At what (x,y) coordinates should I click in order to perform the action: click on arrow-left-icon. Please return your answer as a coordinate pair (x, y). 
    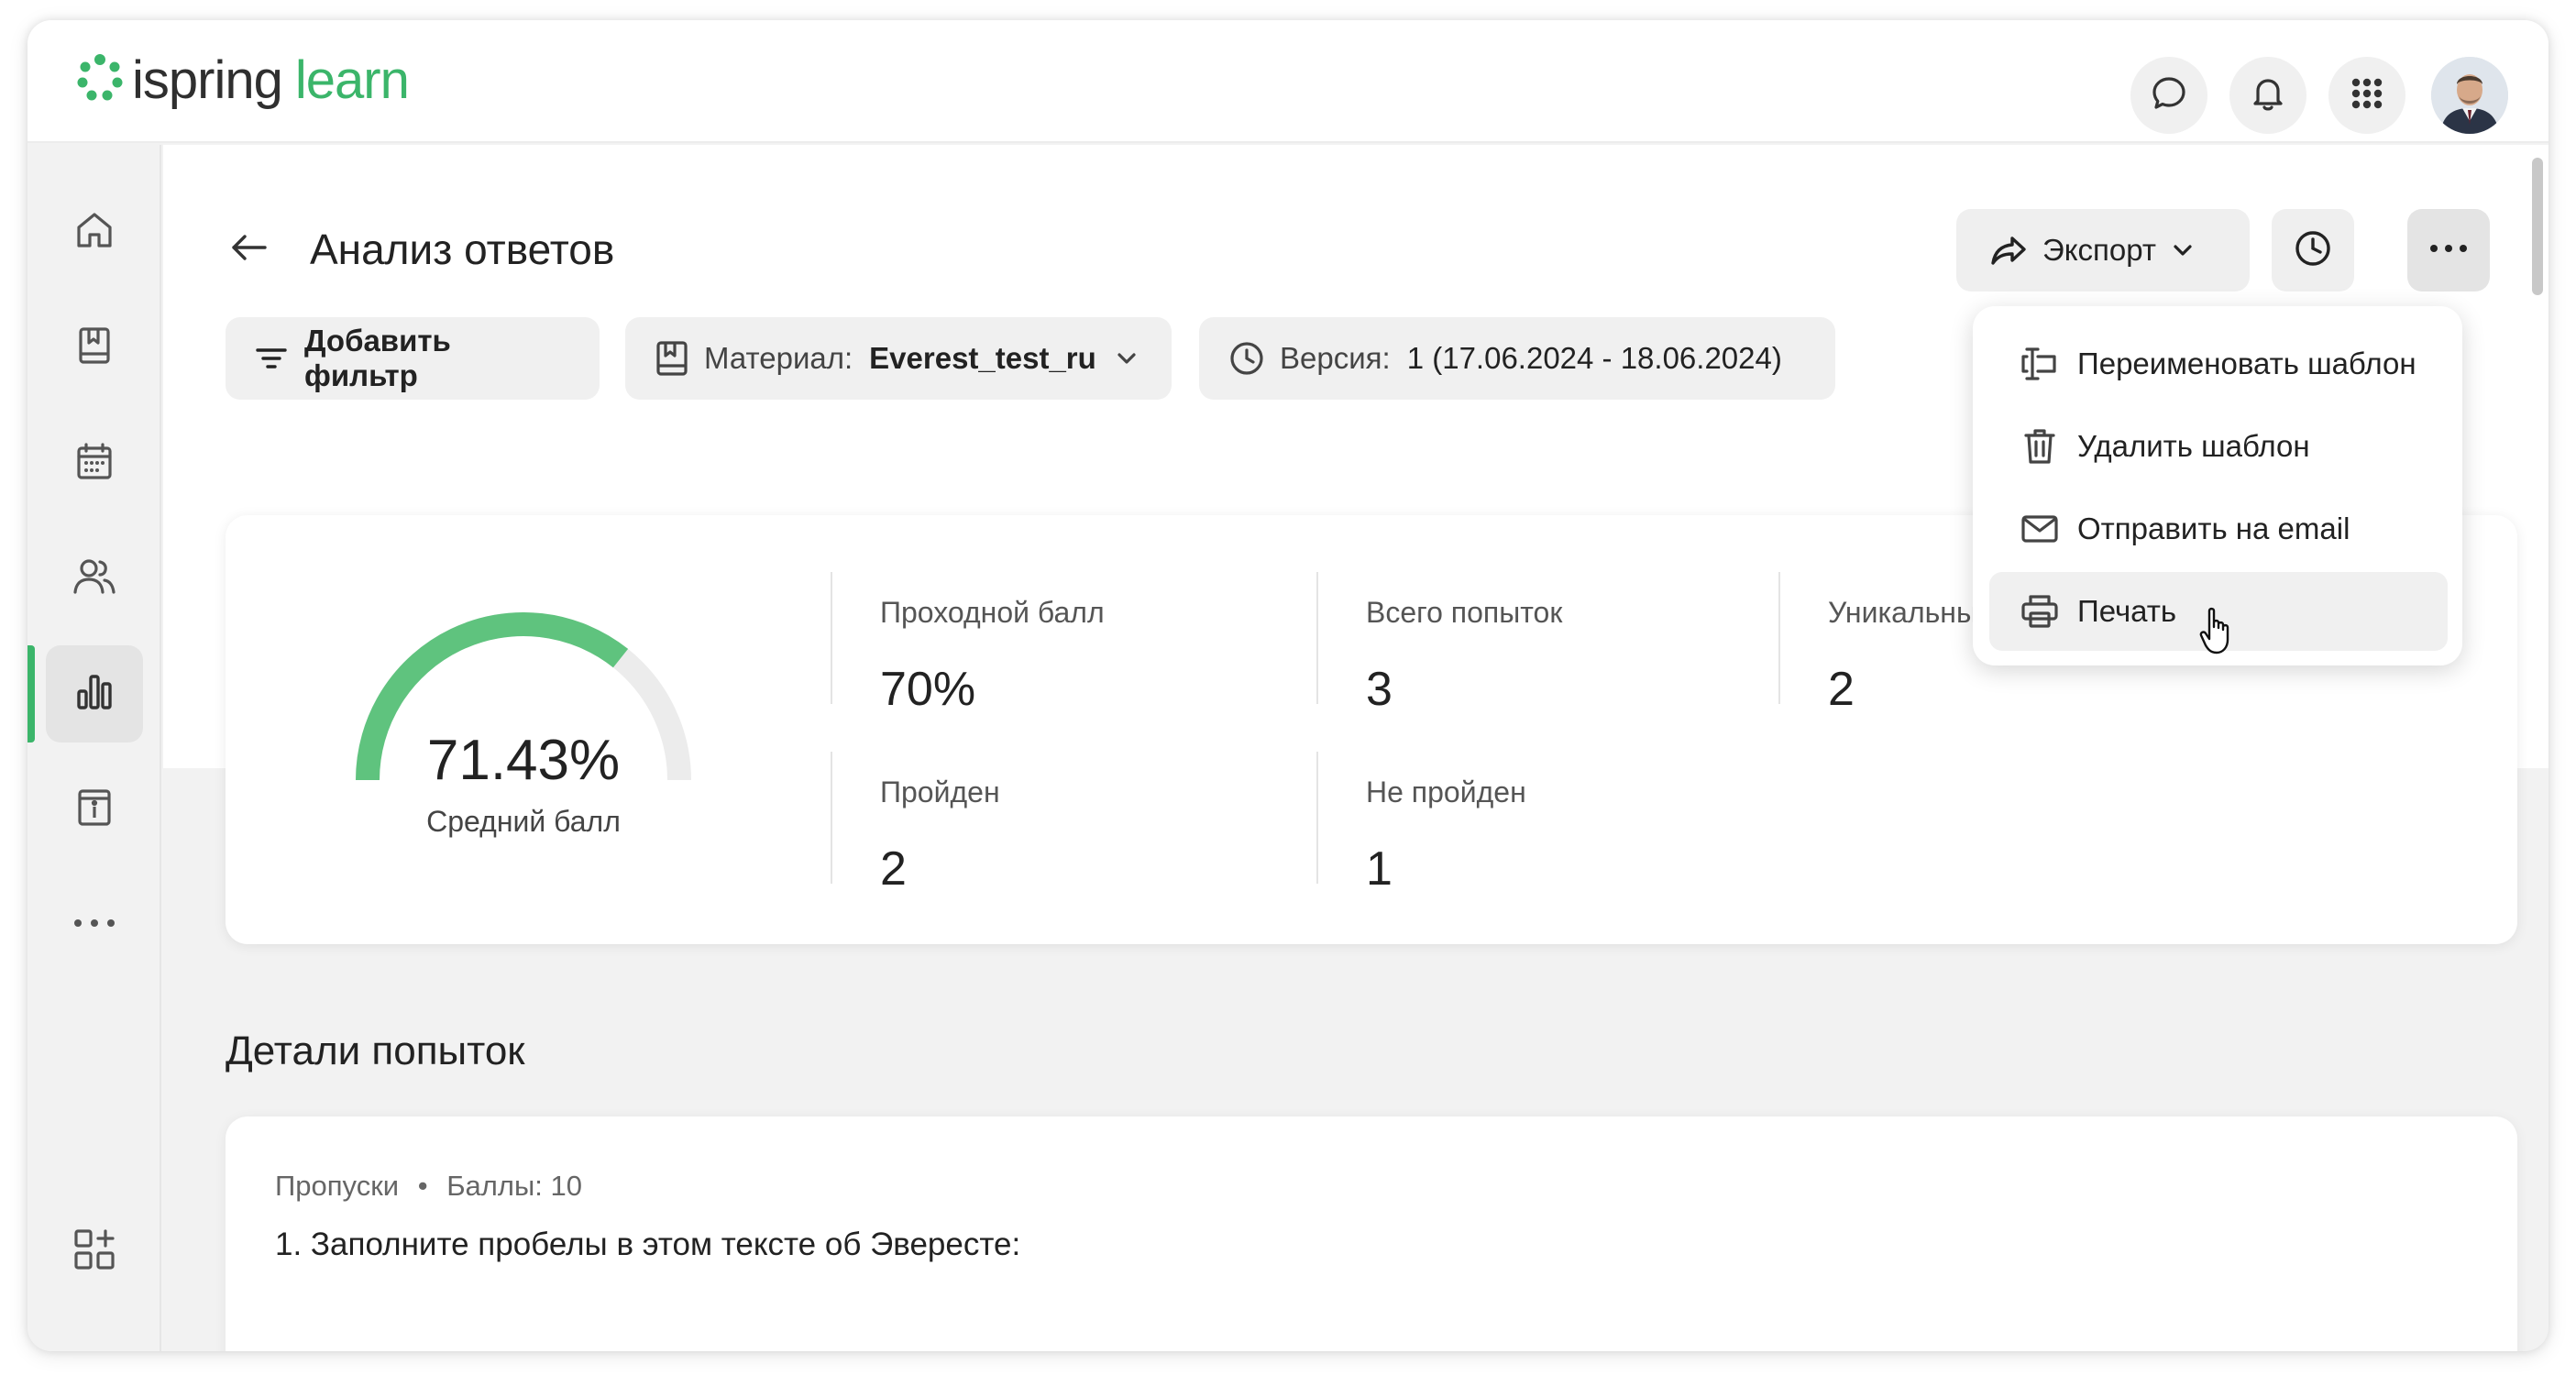
    Looking at the image, I should click on (249, 249).